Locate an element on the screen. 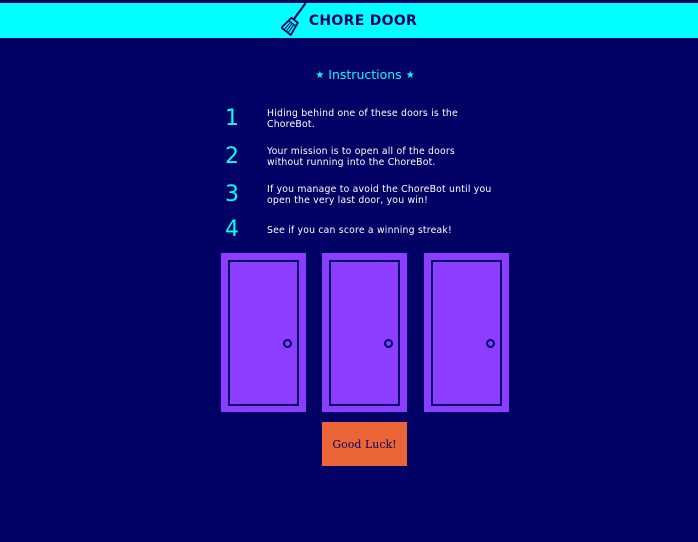 The height and width of the screenshot is (542, 698). instruction-item: 4 See if you can score a winning streak! is located at coordinates (375, 230).